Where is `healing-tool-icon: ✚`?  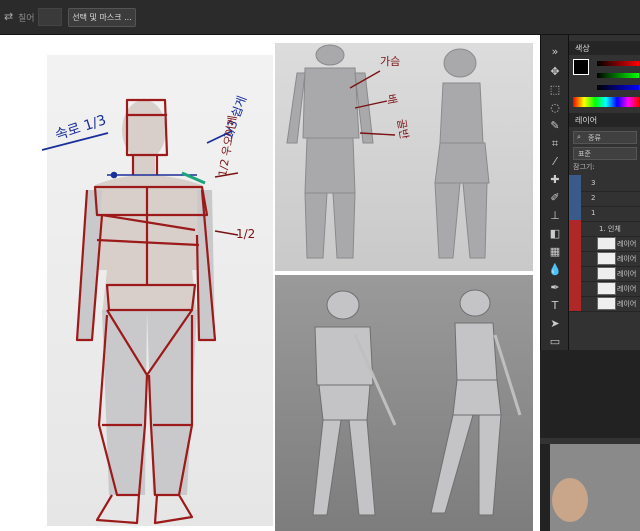 healing-tool-icon: ✚ is located at coordinates (555, 180).